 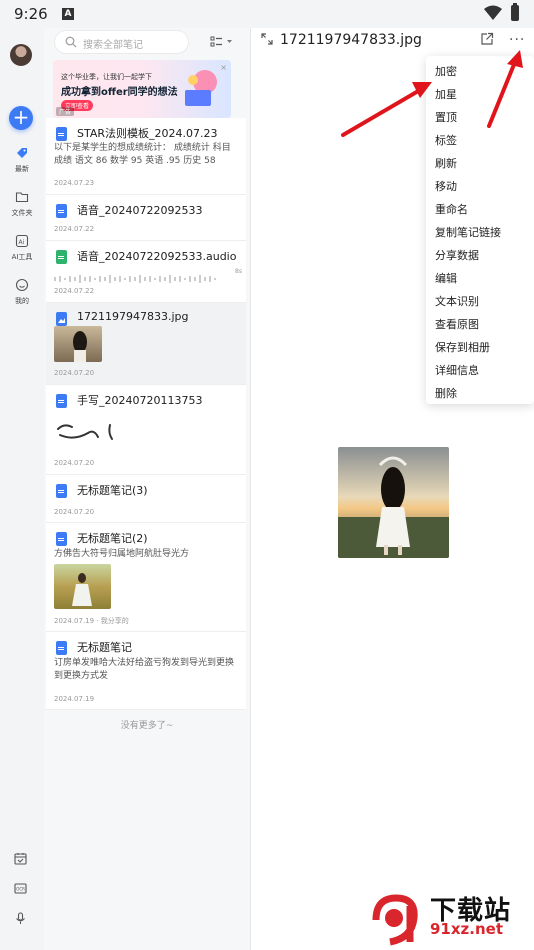 I want to click on menu-item-star: 加星, so click(x=480, y=94).